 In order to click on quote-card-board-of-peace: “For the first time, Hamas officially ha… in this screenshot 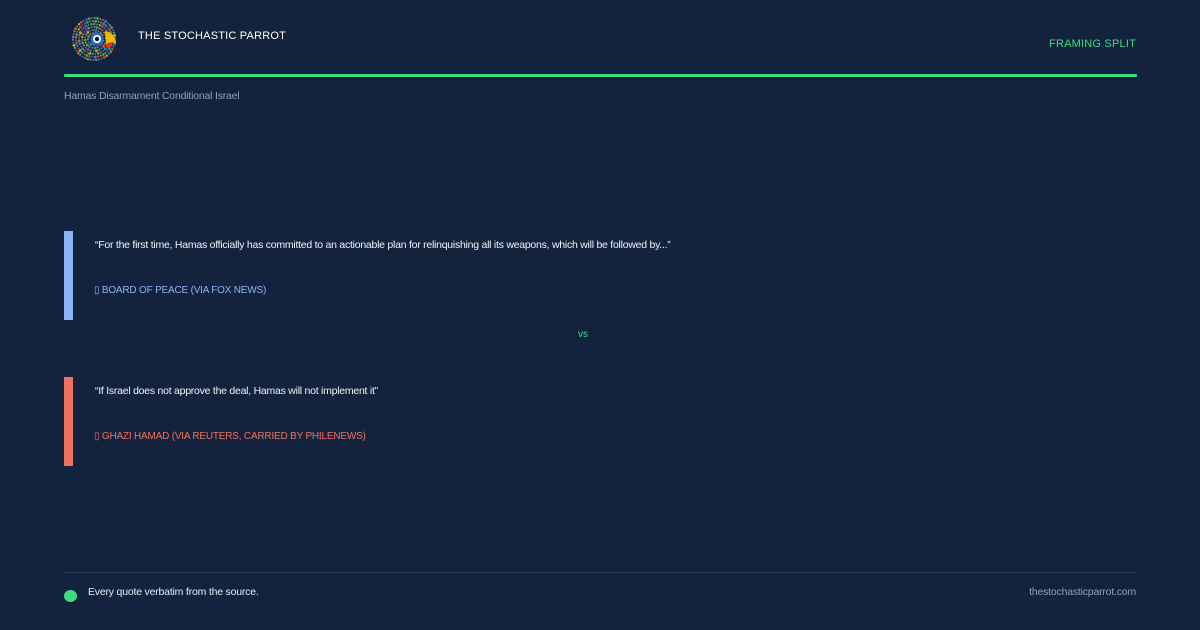, I will do `click(600, 275)`.